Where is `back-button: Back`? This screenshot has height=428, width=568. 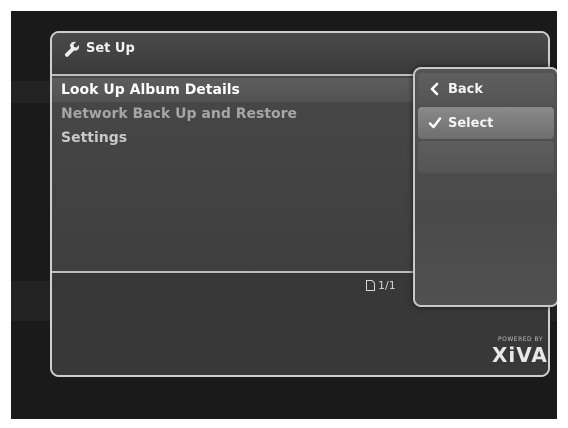 back-button: Back is located at coordinates (486, 89).